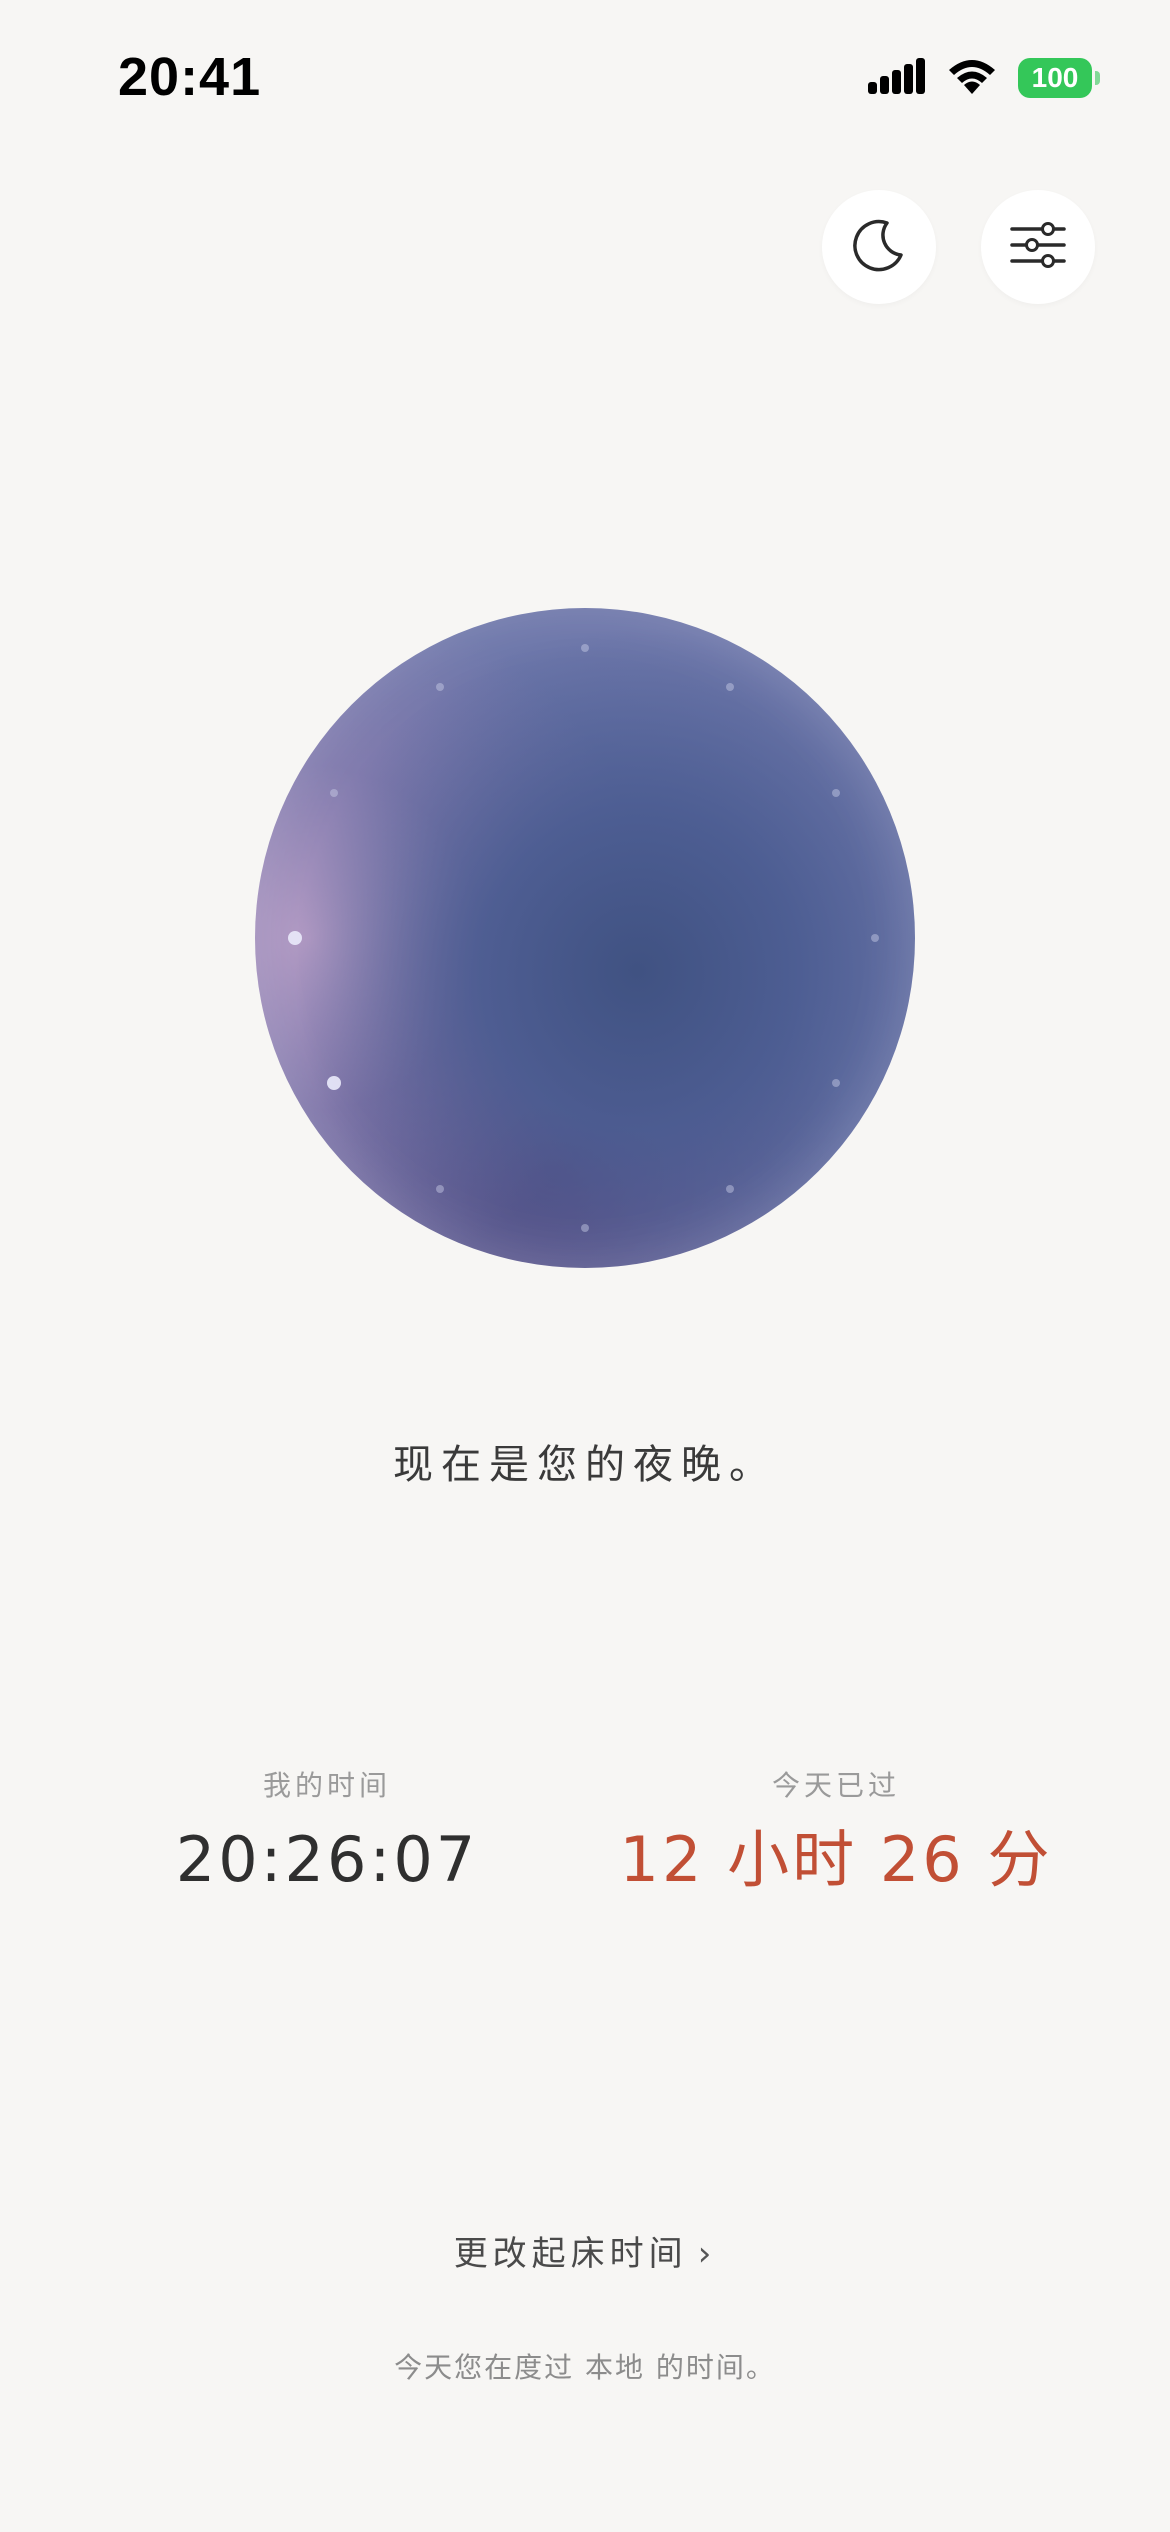 This screenshot has height=2532, width=1170. What do you see at coordinates (585, 938) in the screenshot?
I see `day-orb` at bounding box center [585, 938].